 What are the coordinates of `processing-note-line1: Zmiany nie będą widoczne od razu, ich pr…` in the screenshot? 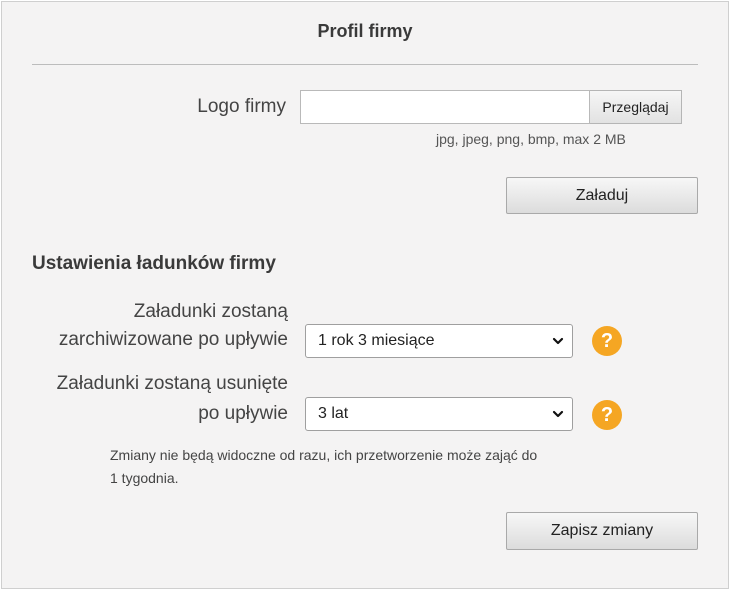 It's located at (324, 455).